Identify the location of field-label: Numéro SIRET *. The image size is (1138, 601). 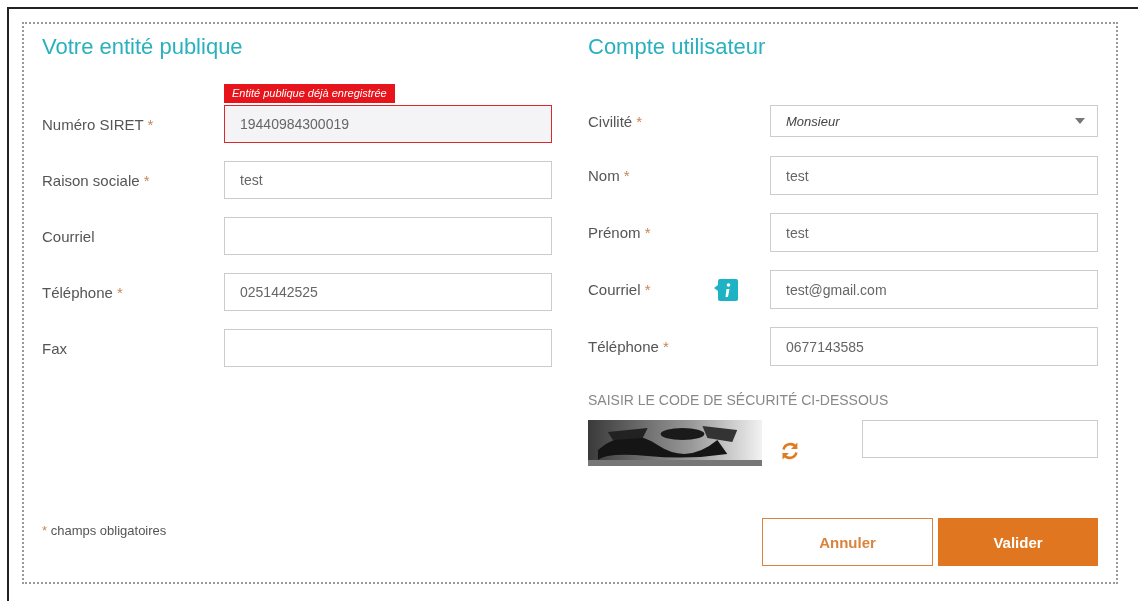
(98, 124).